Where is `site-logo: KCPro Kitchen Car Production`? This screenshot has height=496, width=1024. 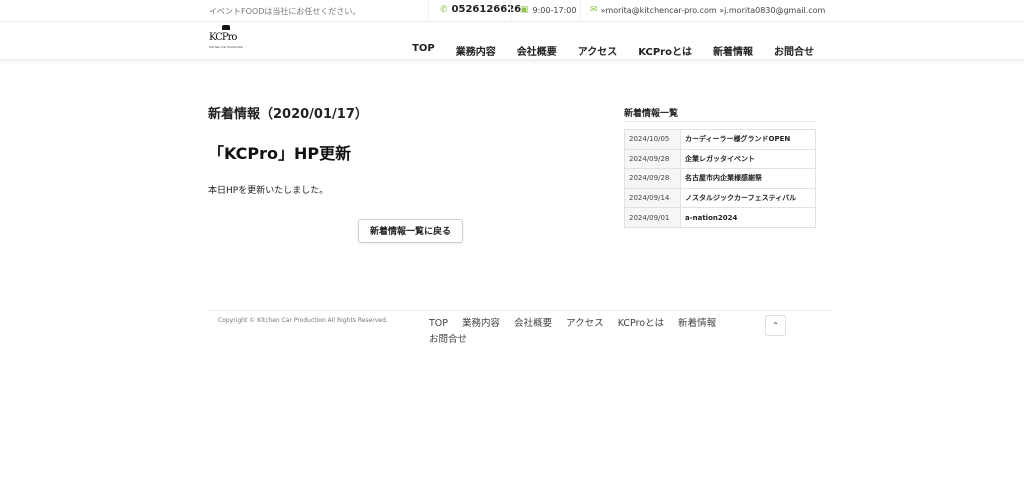 site-logo: KCPro Kitchen Car Production is located at coordinates (228, 39).